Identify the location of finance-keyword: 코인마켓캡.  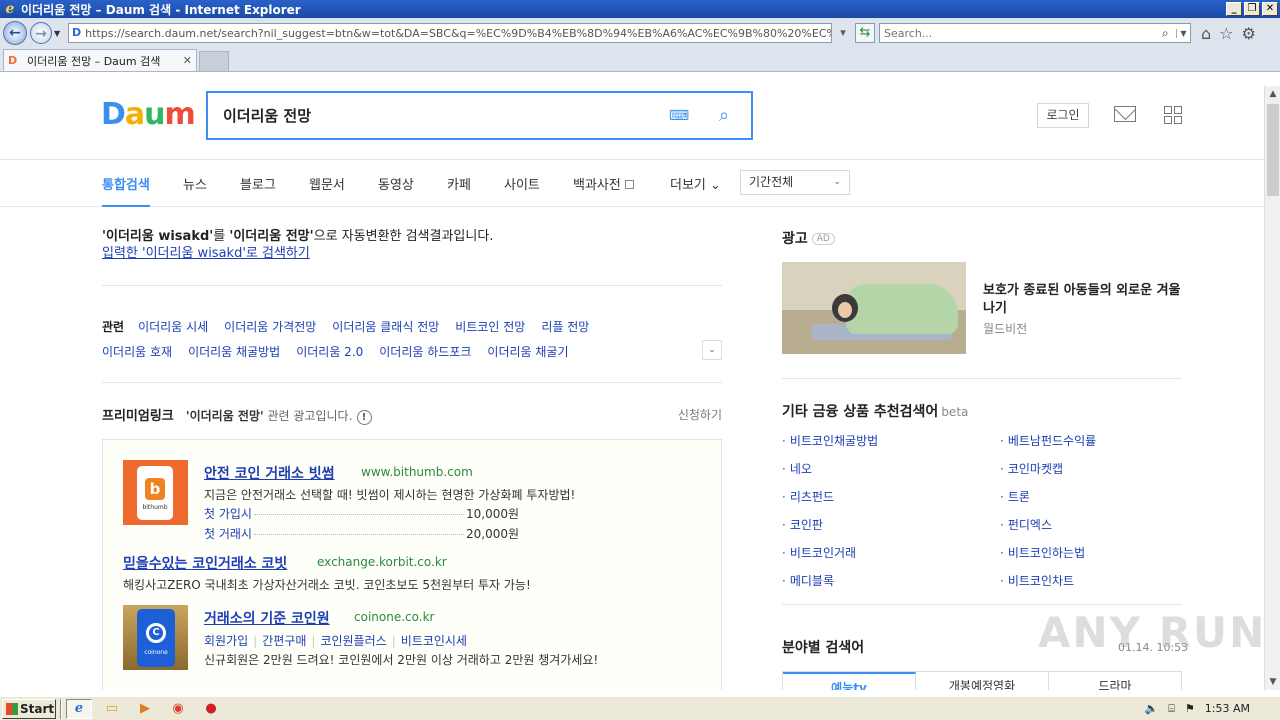
(1031, 468).